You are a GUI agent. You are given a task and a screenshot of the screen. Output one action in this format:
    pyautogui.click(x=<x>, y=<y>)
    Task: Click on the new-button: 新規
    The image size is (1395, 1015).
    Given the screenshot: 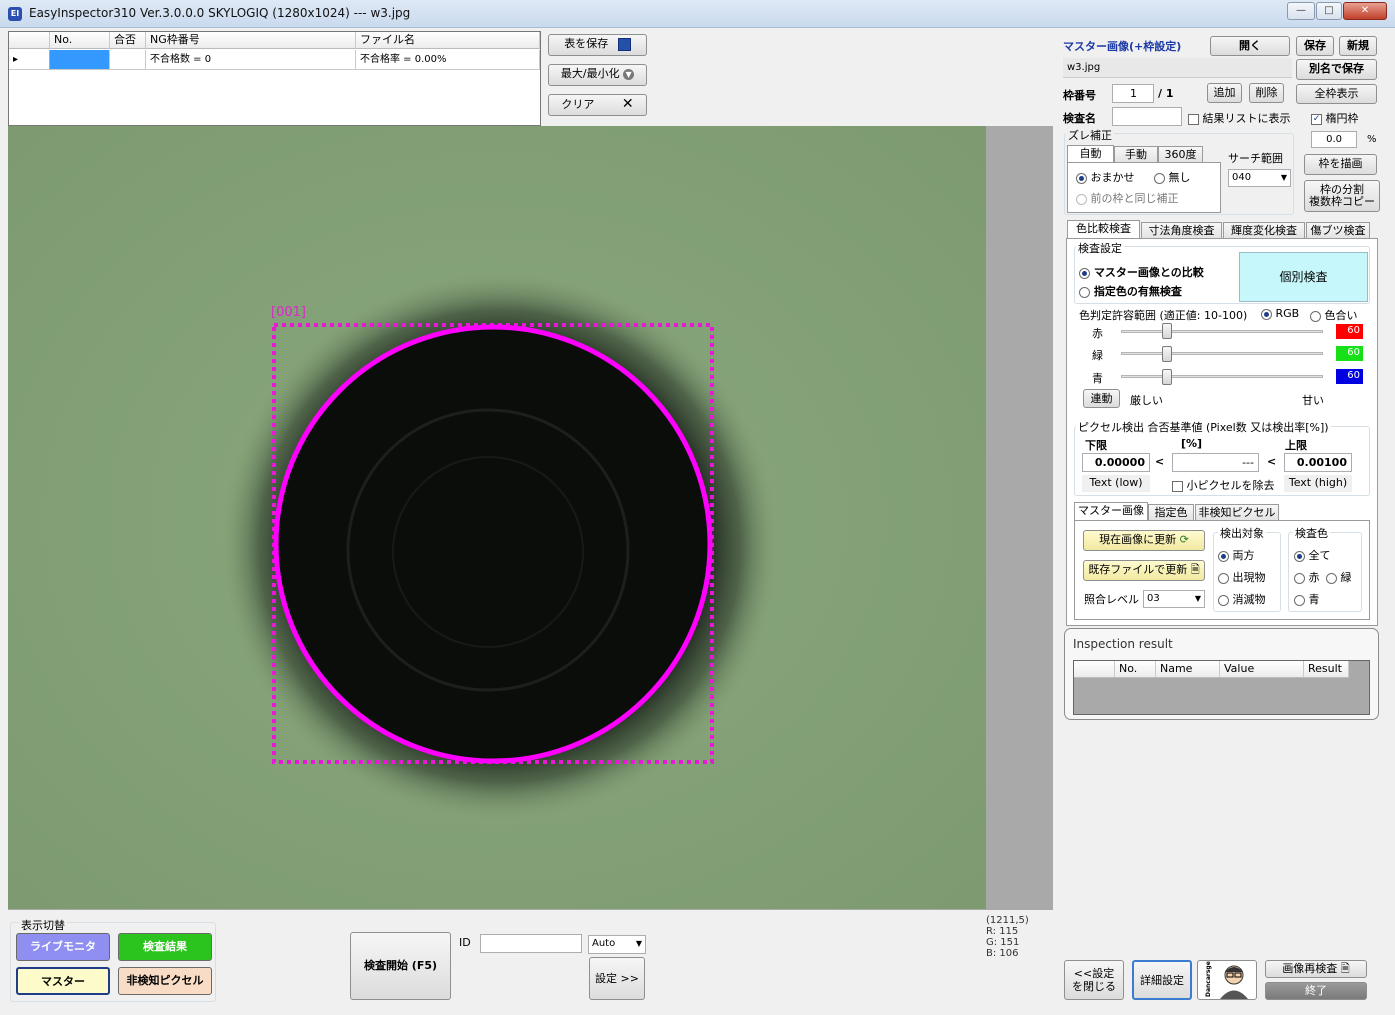 What is the action you would take?
    pyautogui.click(x=1358, y=46)
    